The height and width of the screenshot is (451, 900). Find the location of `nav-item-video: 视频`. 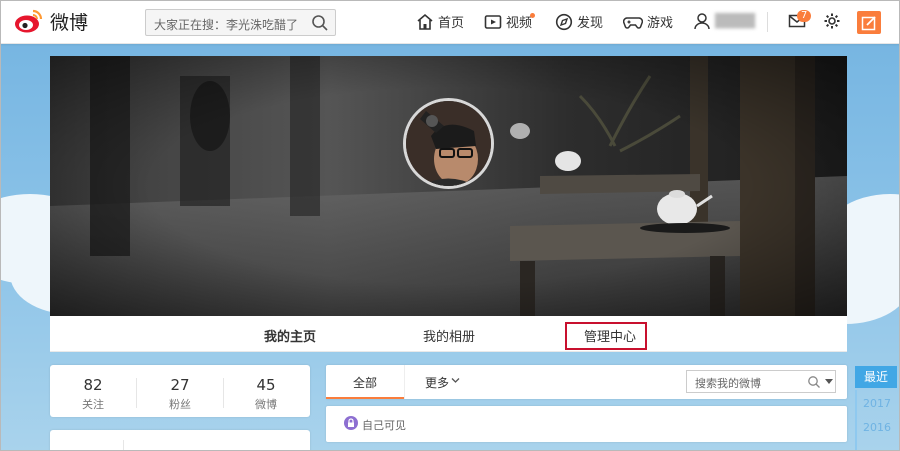

nav-item-video: 视频 is located at coordinates (508, 21).